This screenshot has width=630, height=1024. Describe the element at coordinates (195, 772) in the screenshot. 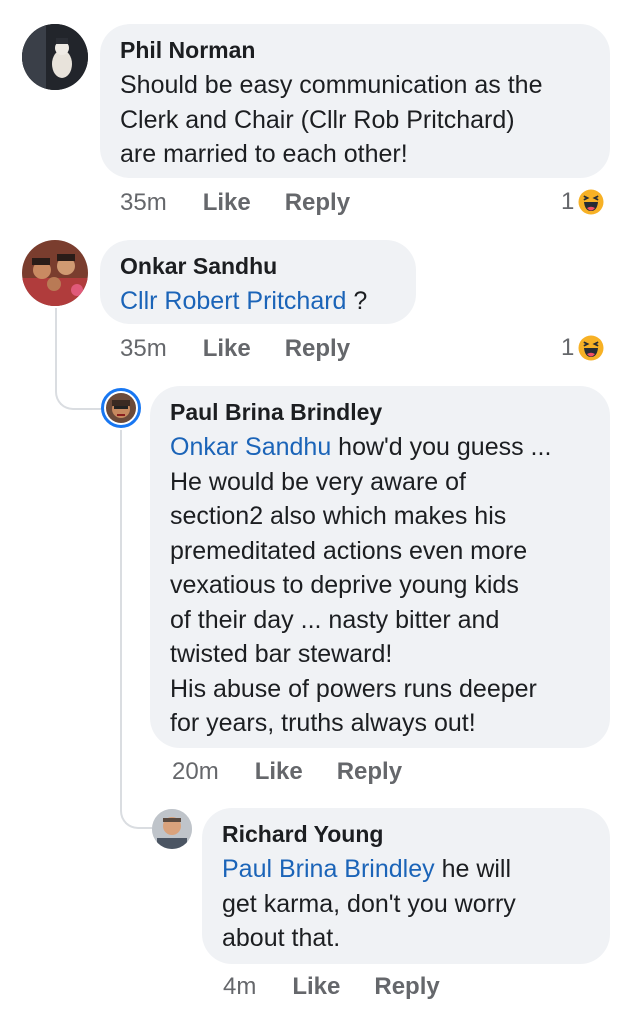

I see `timestamp: 20m` at that location.